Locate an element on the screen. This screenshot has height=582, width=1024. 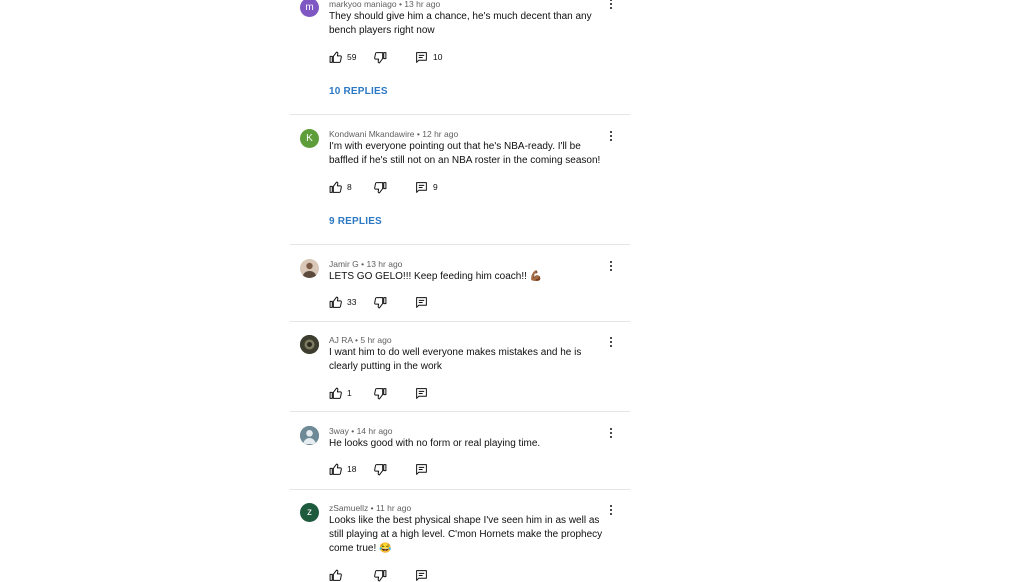
like-button: 59 is located at coordinates (342, 57).